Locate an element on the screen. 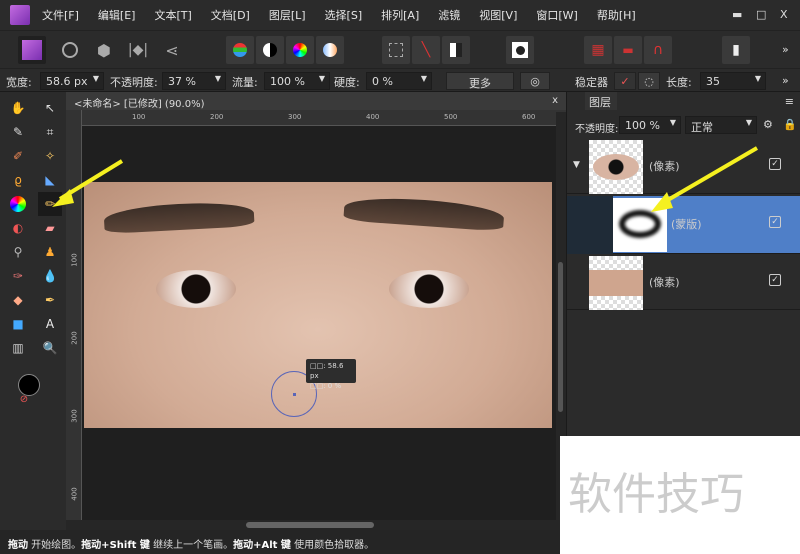 This screenshot has width=800, height=554. color-wheel-button is located at coordinates (300, 50).